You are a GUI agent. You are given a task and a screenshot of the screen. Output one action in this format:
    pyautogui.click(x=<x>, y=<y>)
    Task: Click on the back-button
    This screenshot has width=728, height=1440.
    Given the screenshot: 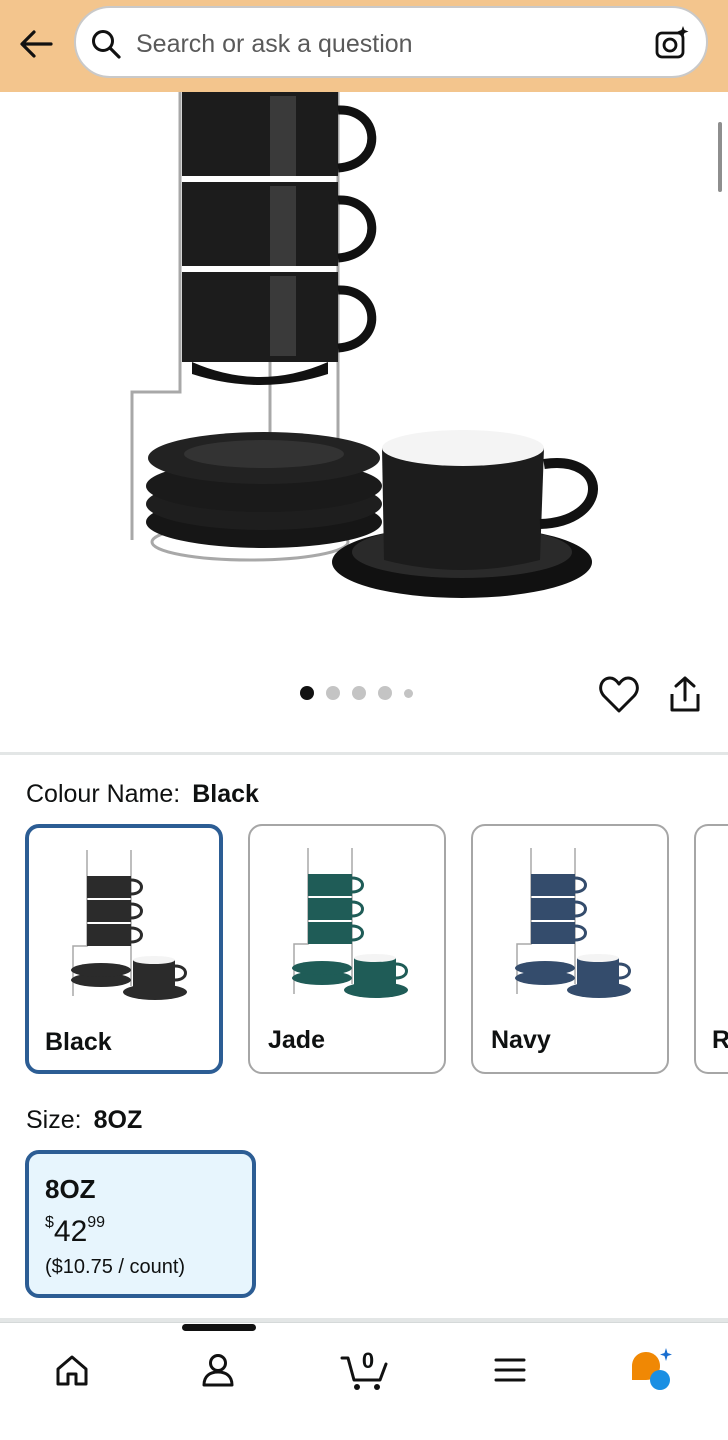 What is the action you would take?
    pyautogui.click(x=36, y=44)
    